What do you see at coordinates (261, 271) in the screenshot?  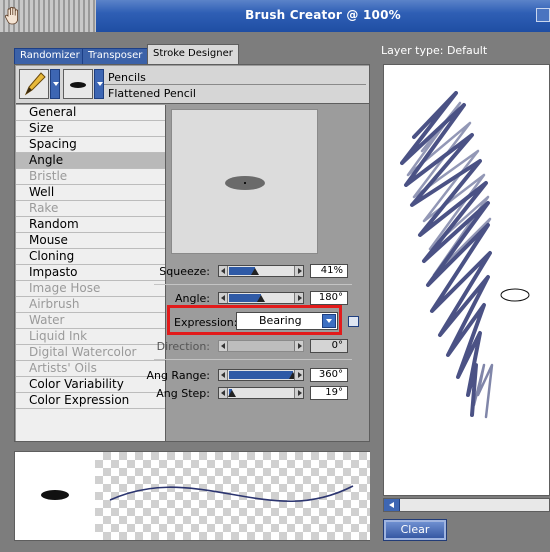 I see `squeeze-slider` at bounding box center [261, 271].